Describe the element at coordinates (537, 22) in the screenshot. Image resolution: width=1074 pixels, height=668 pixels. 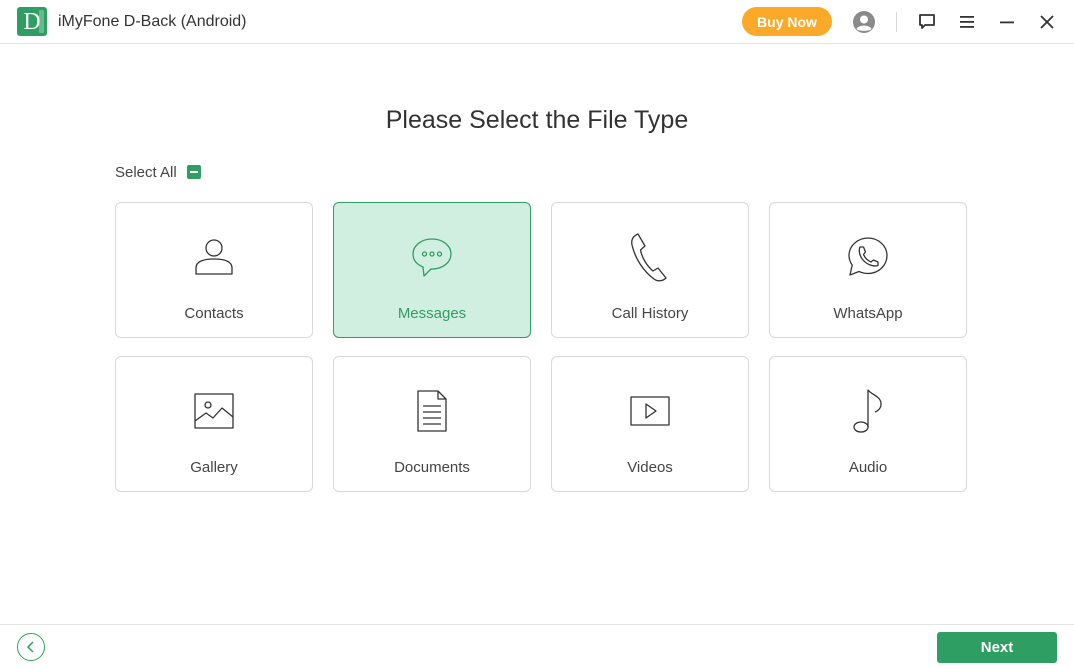
I see `title-bar: D iMyFone D-Back (Android) Buy Now` at that location.